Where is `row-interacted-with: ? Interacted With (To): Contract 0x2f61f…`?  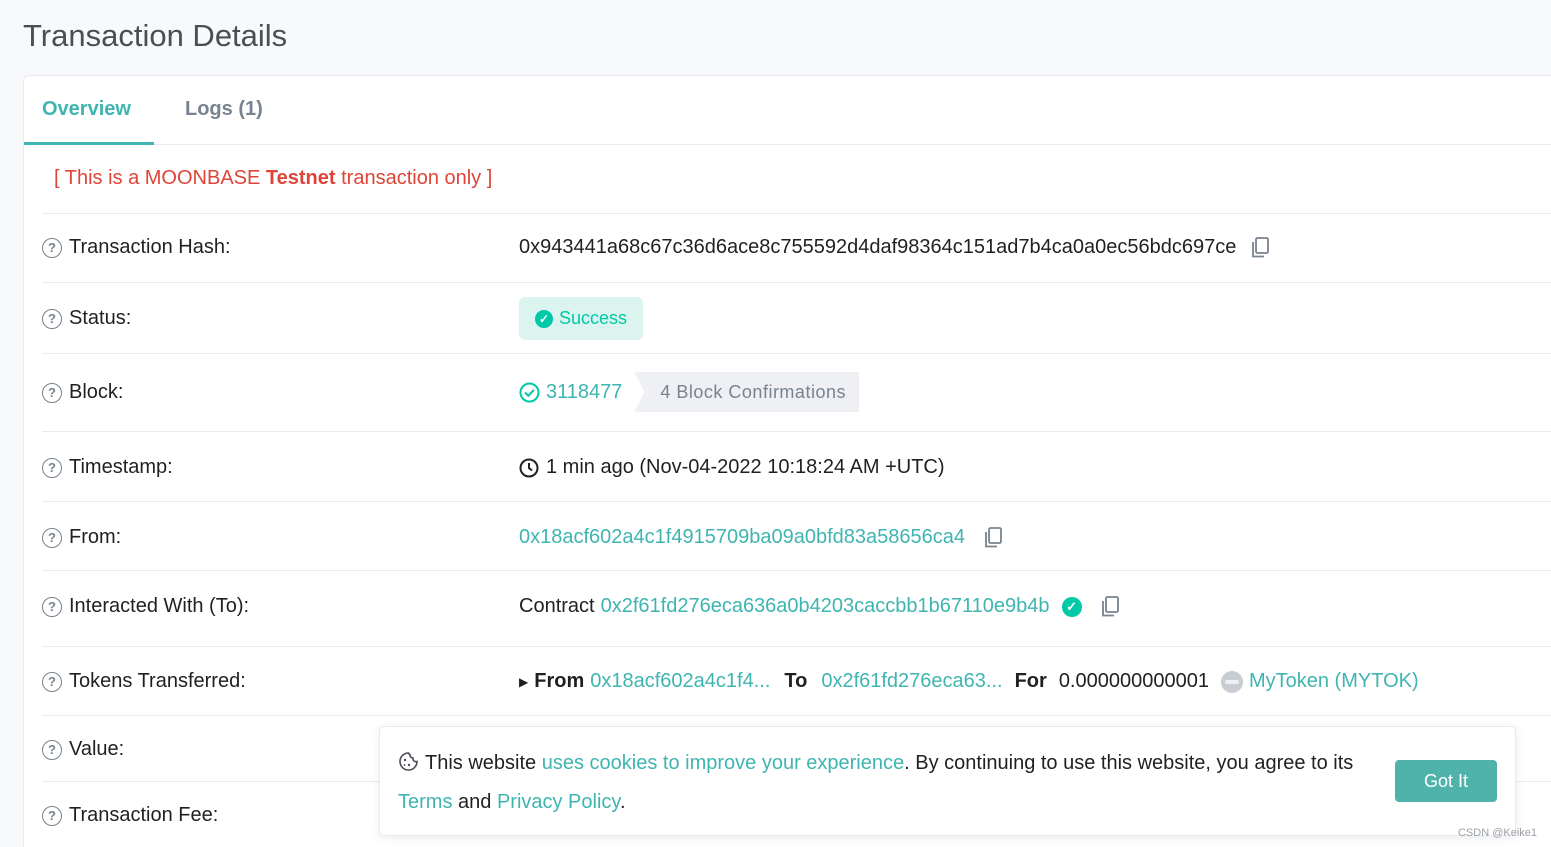
row-interacted-with: ? Interacted With (To): Contract 0x2f61f… is located at coordinates (796, 608).